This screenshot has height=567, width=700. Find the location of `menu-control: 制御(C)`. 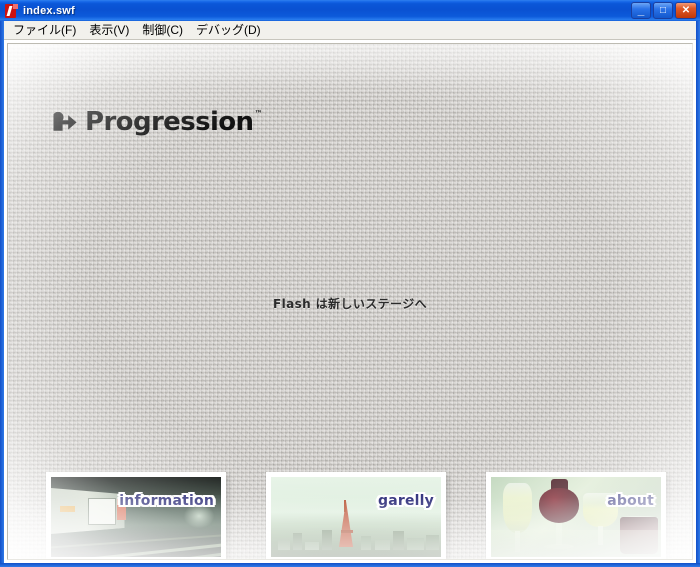

menu-control: 制御(C) is located at coordinates (165, 30).